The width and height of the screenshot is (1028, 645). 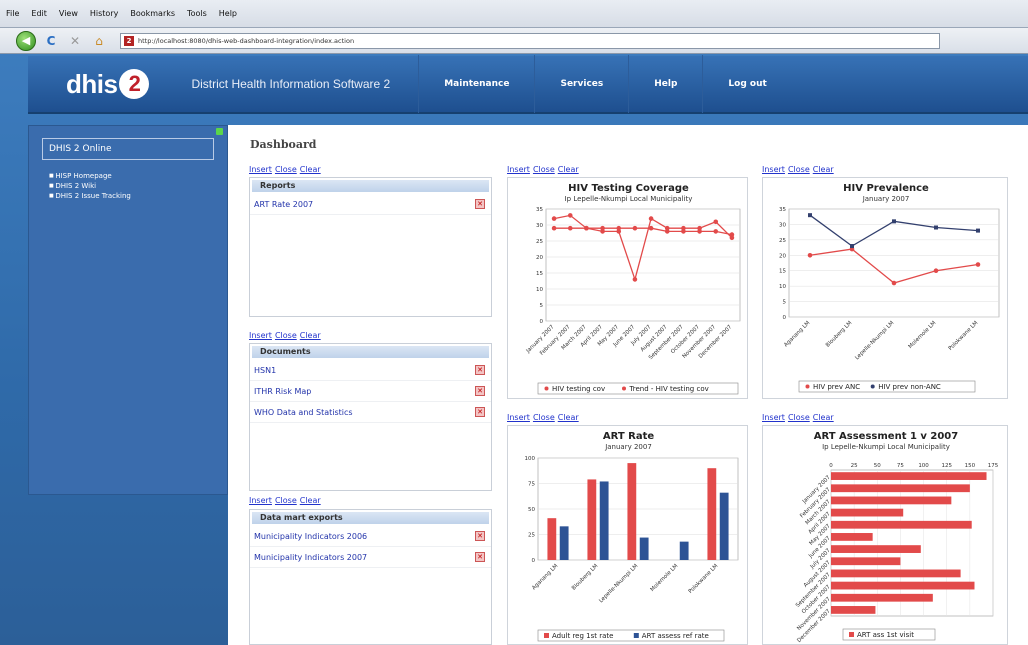 I want to click on menu-help: Help, so click(x=228, y=13).